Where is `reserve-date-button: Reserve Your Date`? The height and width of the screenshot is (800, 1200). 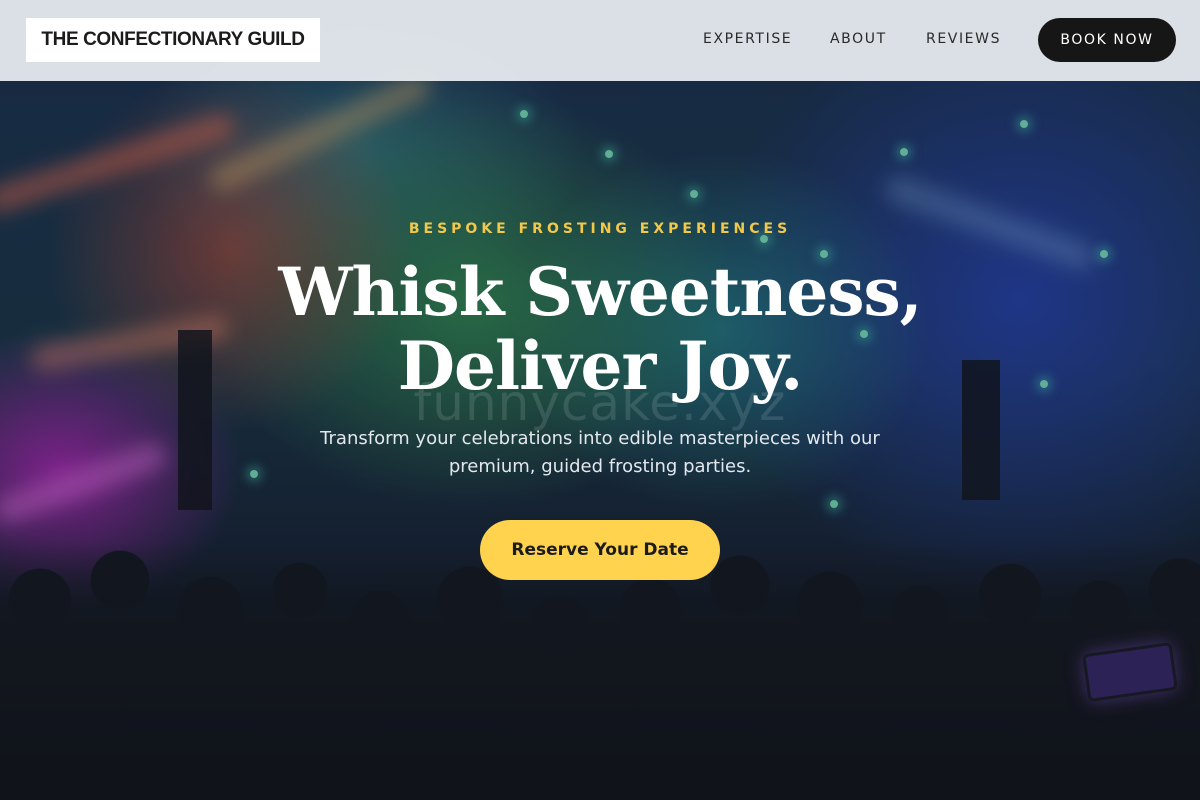
reserve-date-button: Reserve Your Date is located at coordinates (600, 550).